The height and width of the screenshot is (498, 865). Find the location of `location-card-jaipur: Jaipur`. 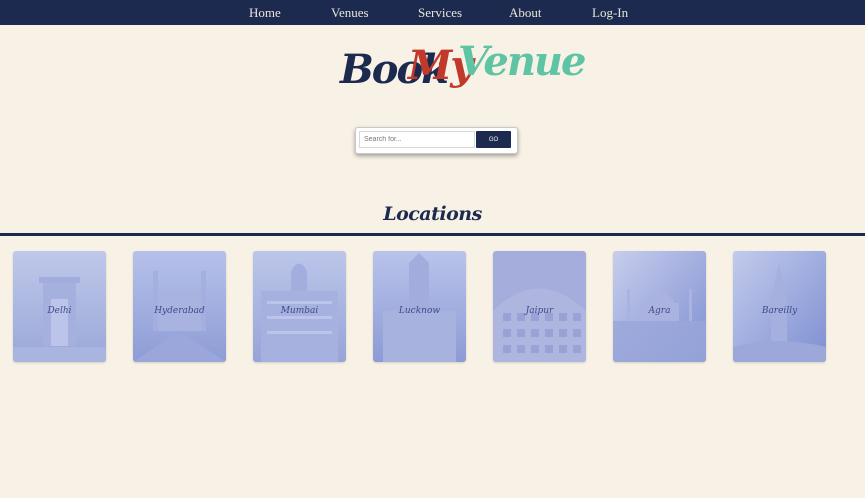

location-card-jaipur: Jaipur is located at coordinates (539, 306).